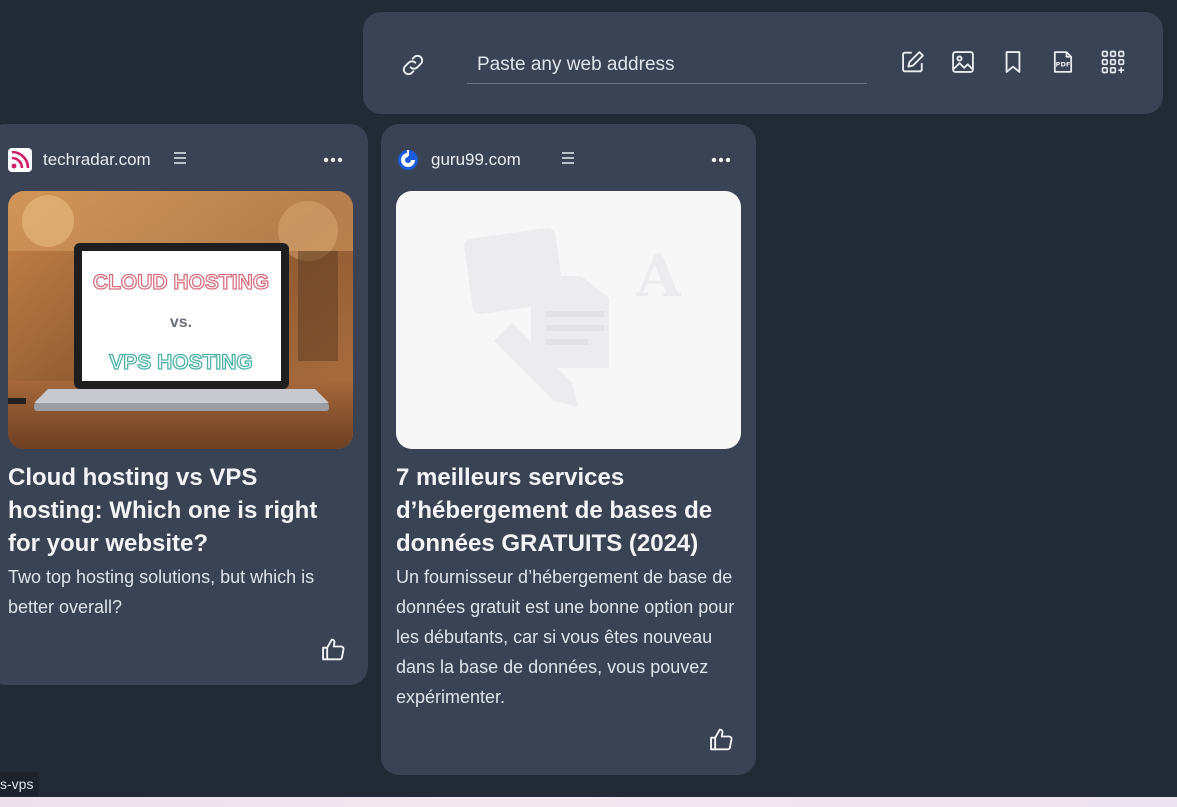 This screenshot has height=807, width=1177. Describe the element at coordinates (1063, 65) in the screenshot. I see `pdf-label: PDF` at that location.